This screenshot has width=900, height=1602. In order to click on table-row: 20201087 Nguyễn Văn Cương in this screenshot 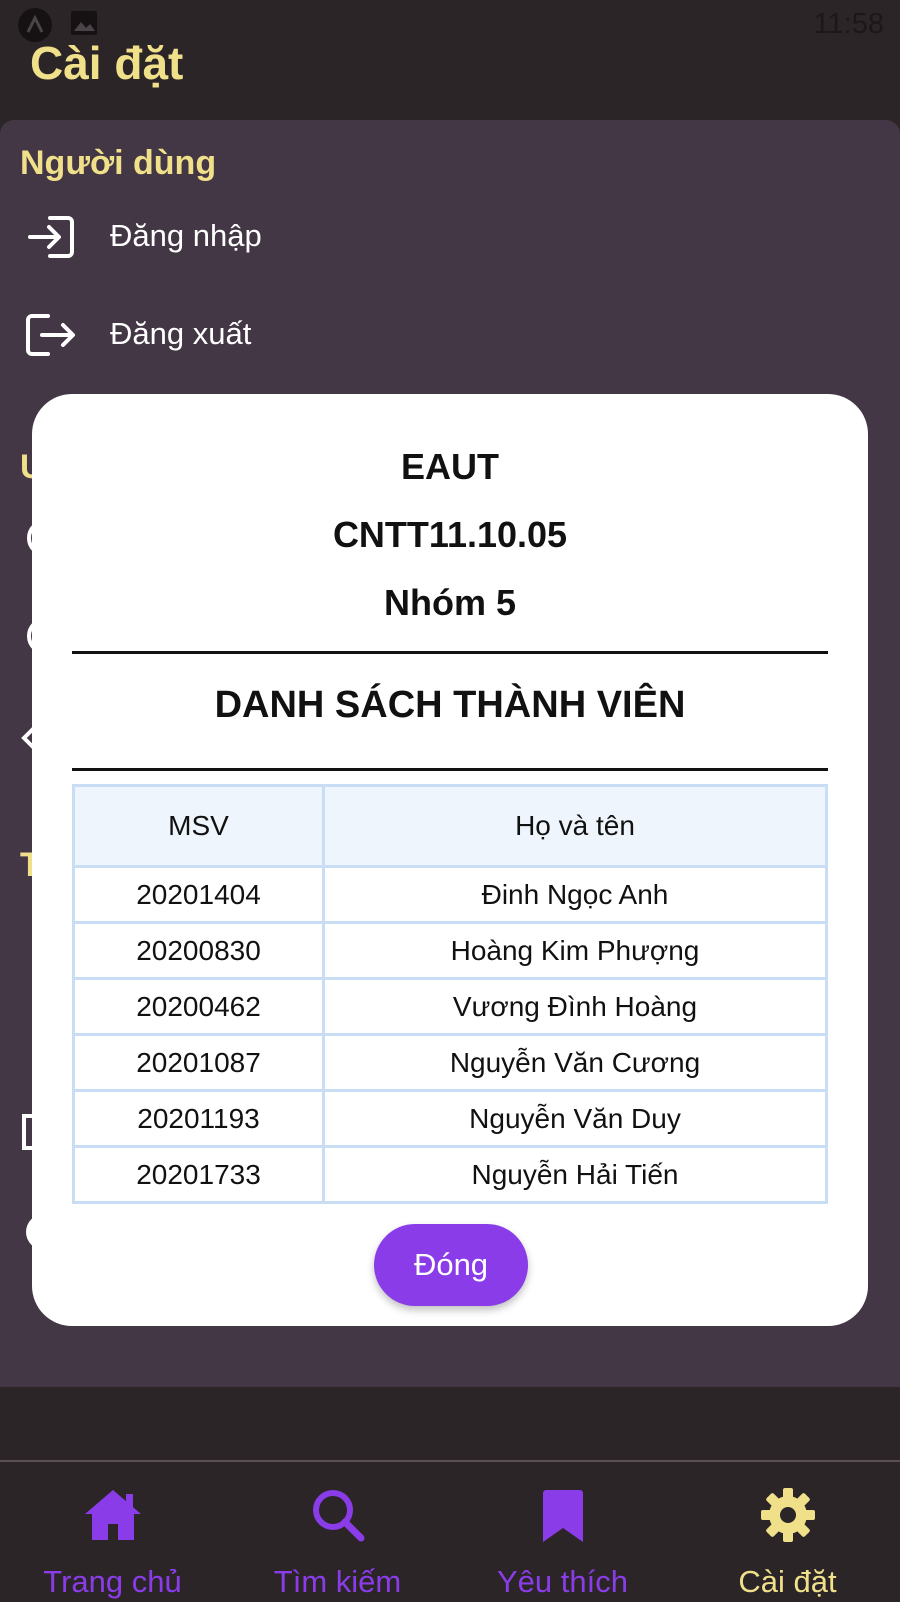, I will do `click(450, 1062)`.